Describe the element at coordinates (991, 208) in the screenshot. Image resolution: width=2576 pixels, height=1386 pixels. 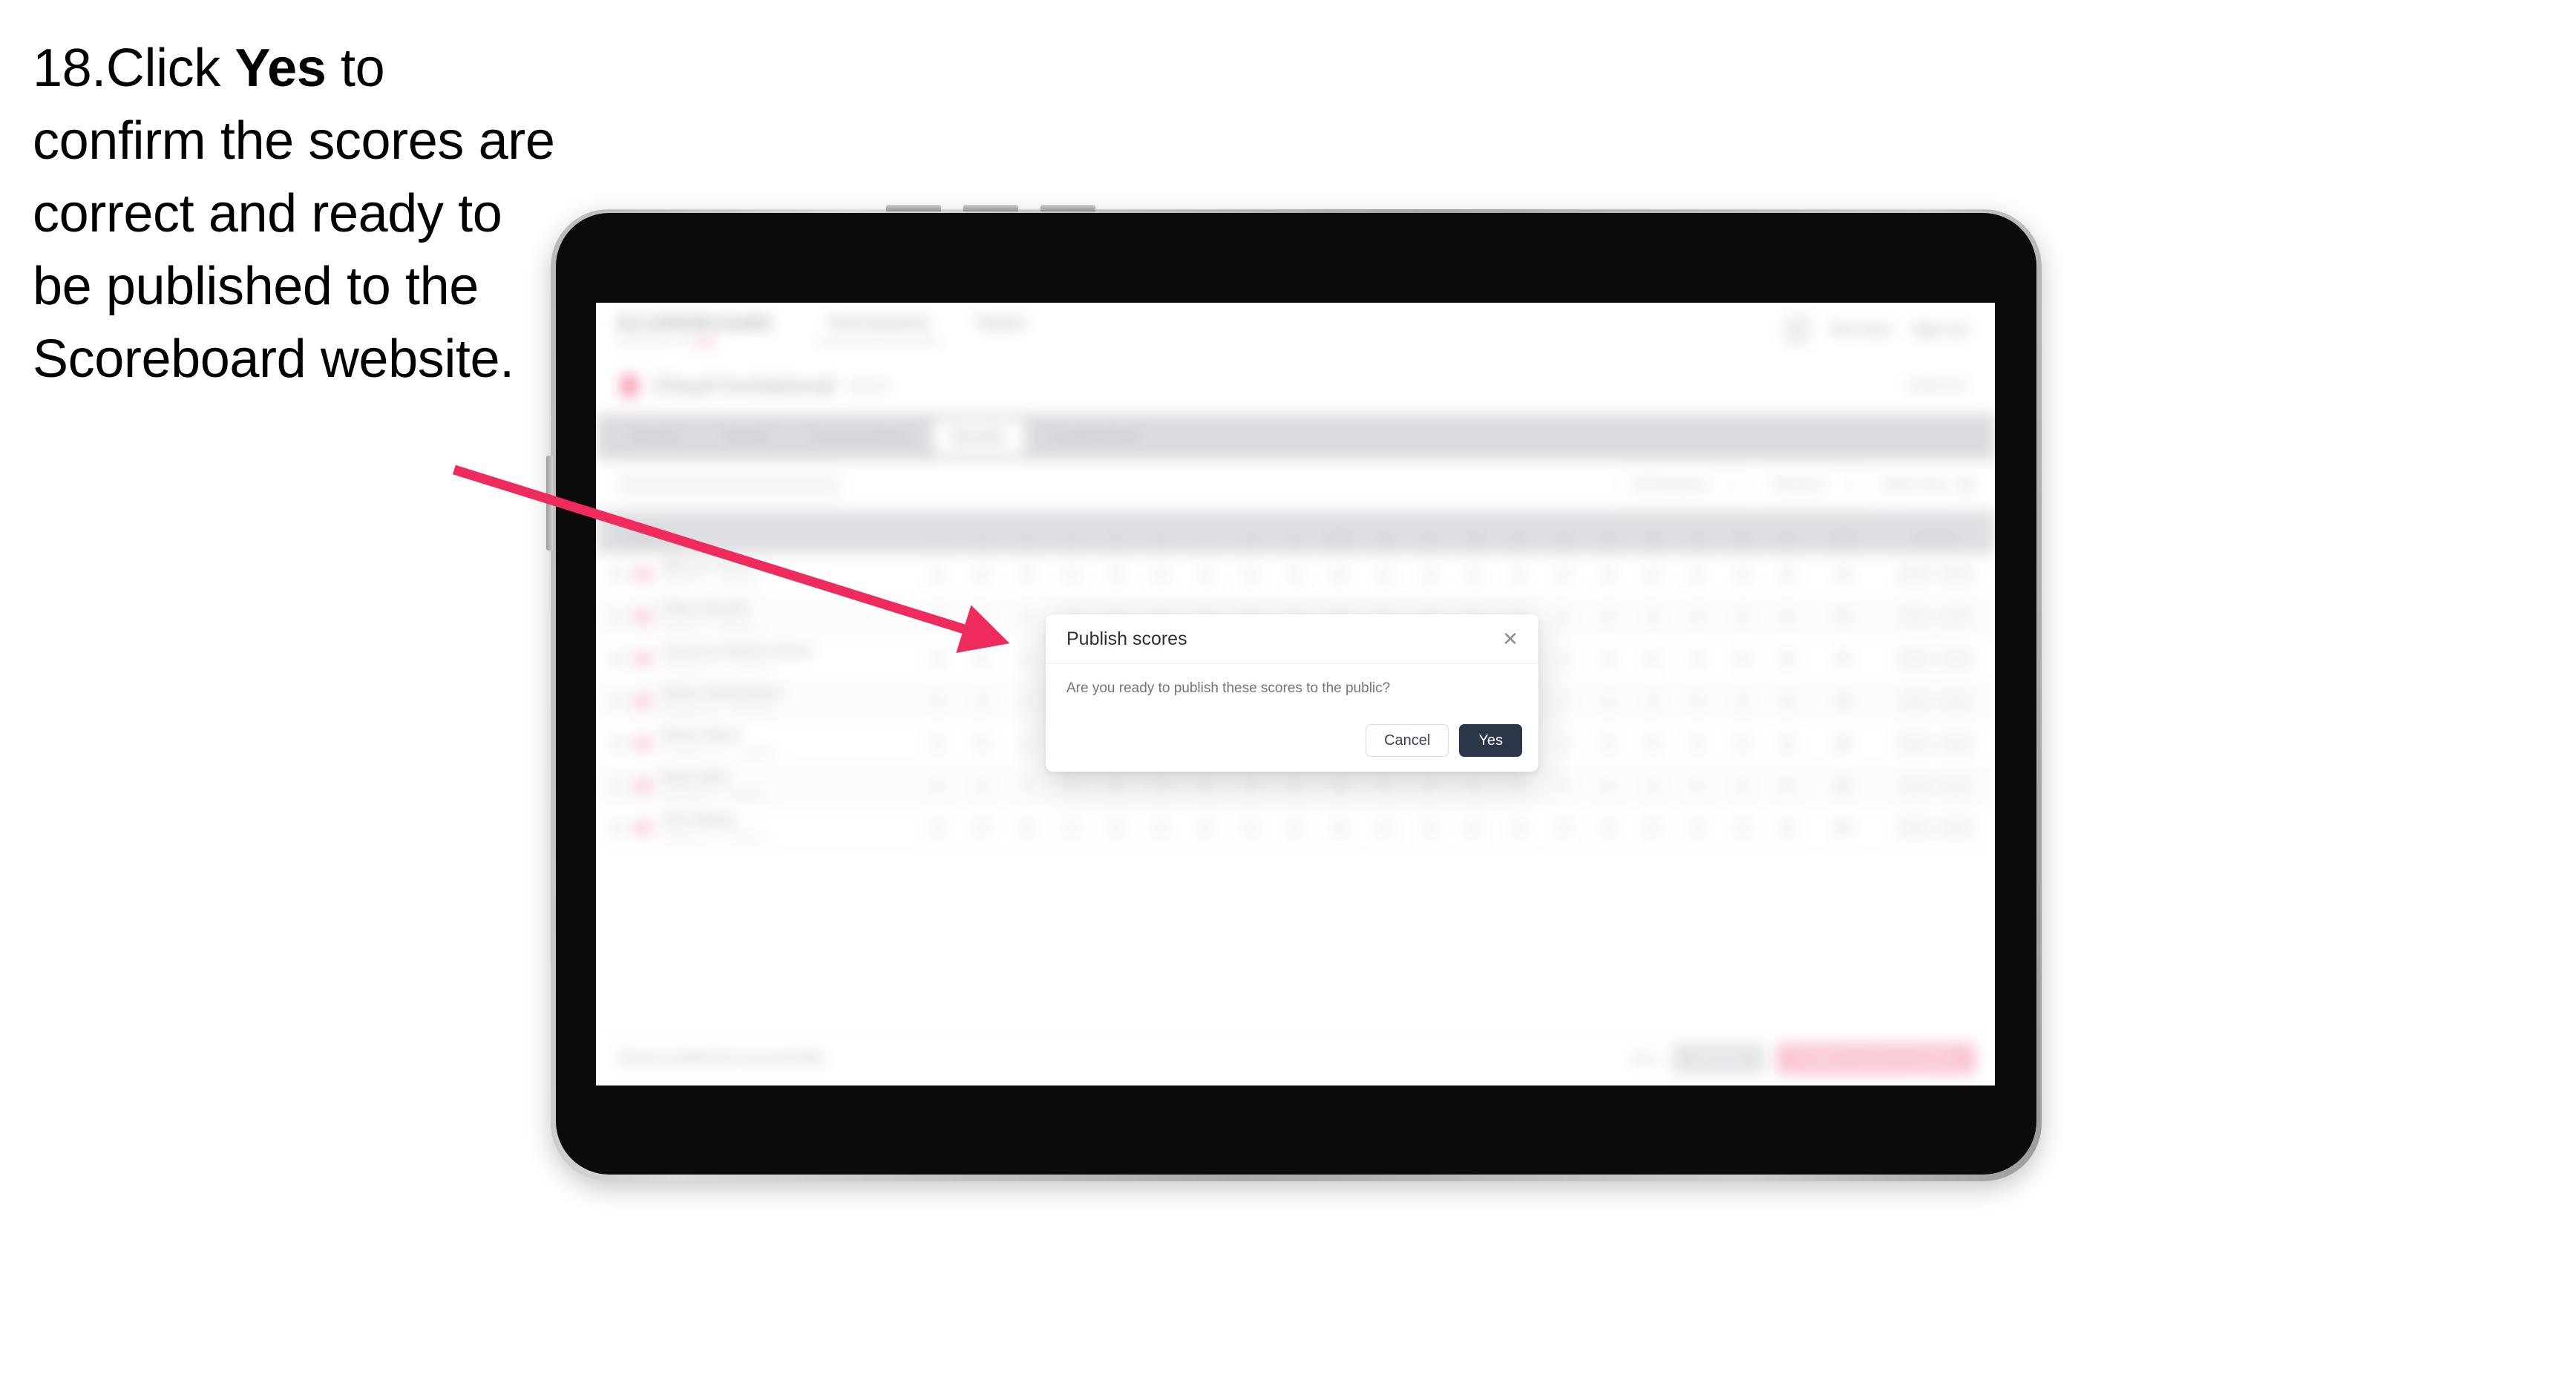
I see `volume-down-button` at that location.